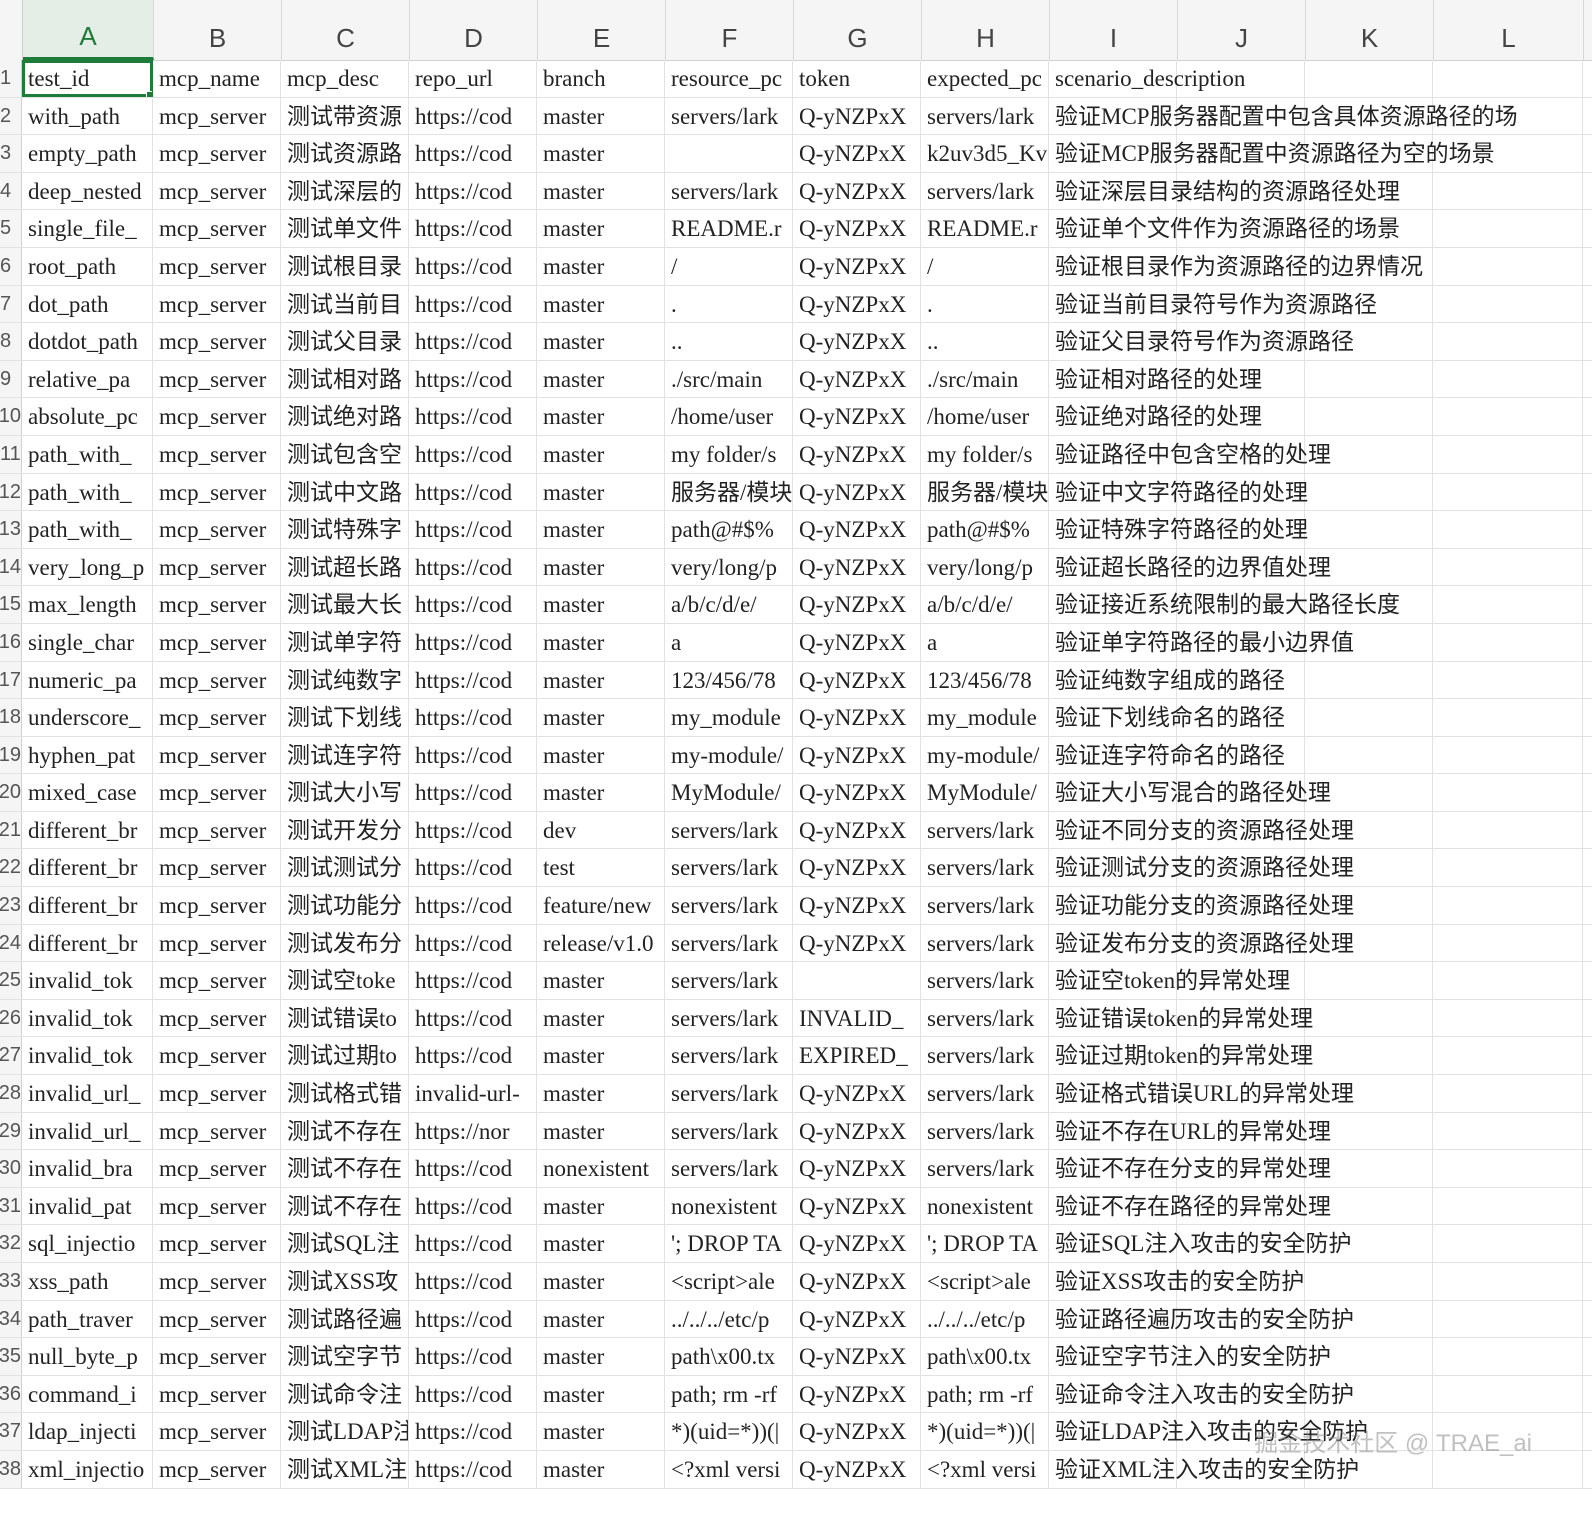 The image size is (1592, 1516). Describe the element at coordinates (217, 1319) in the screenshot. I see `cell-b34: mcp_server` at that location.